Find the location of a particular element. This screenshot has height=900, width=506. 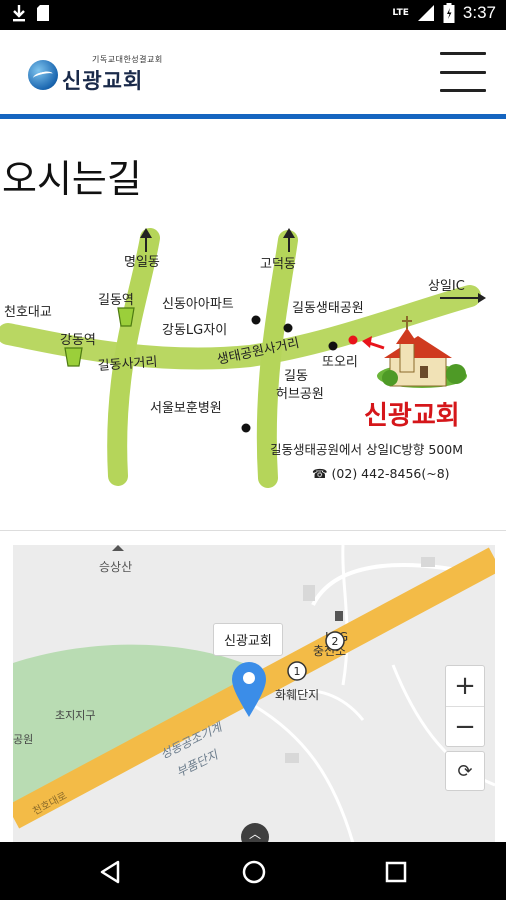

recents-icon is located at coordinates (396, 872).